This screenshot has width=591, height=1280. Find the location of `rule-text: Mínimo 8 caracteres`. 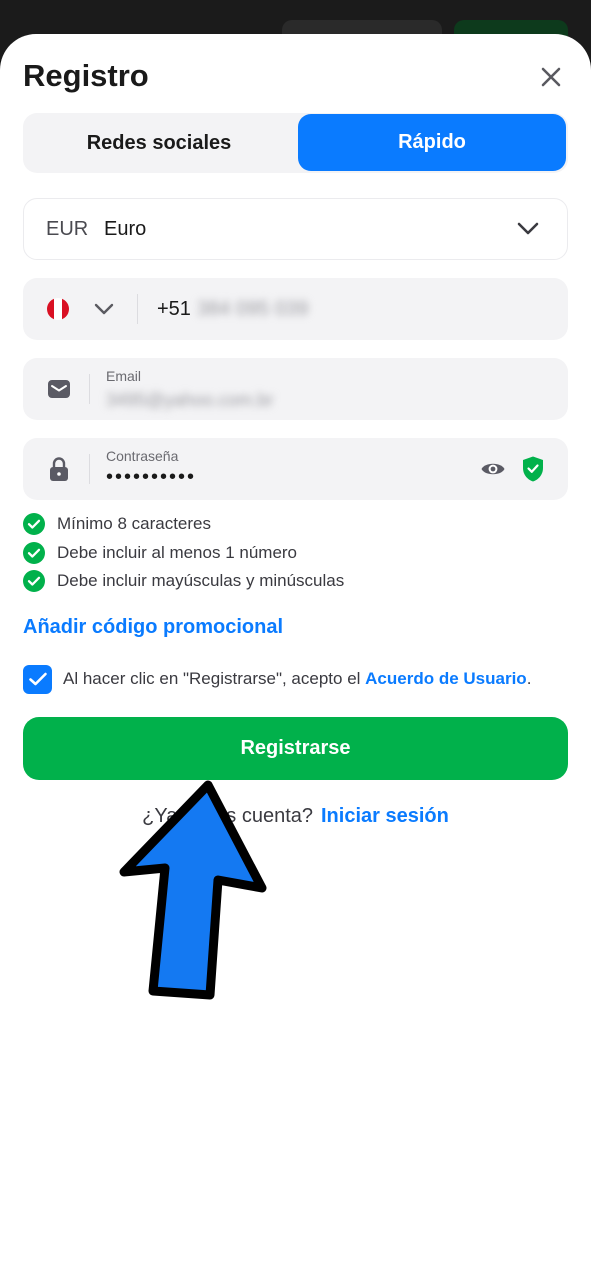

rule-text: Mínimo 8 caracteres is located at coordinates (134, 524).